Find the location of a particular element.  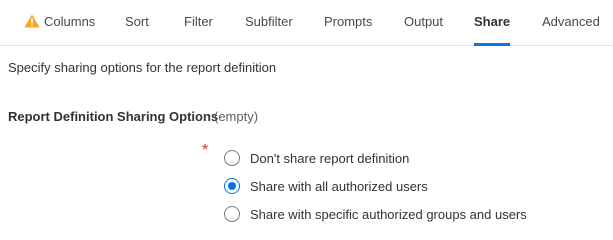

tab-label: Share is located at coordinates (492, 21).